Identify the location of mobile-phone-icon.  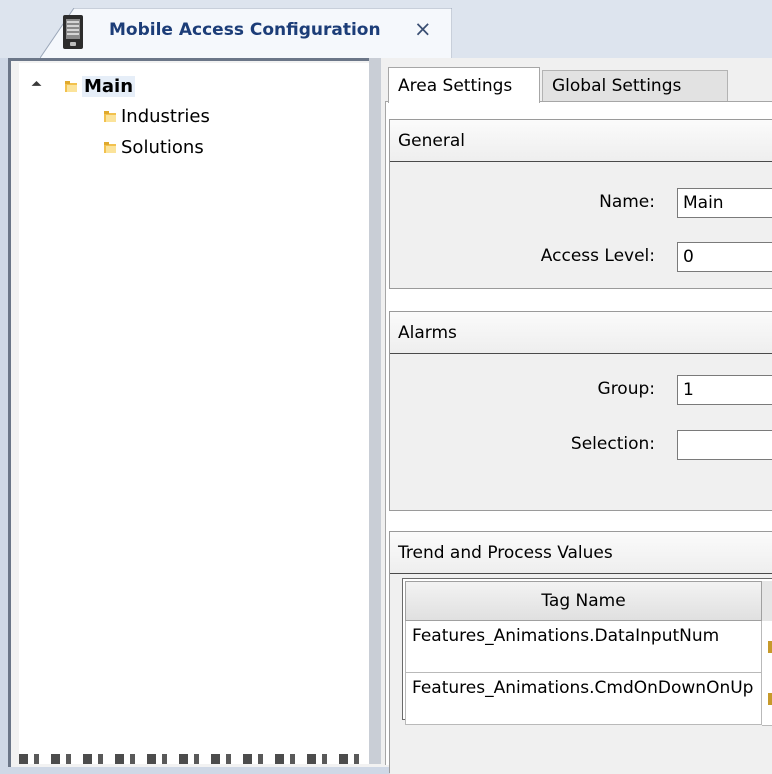
(73, 32).